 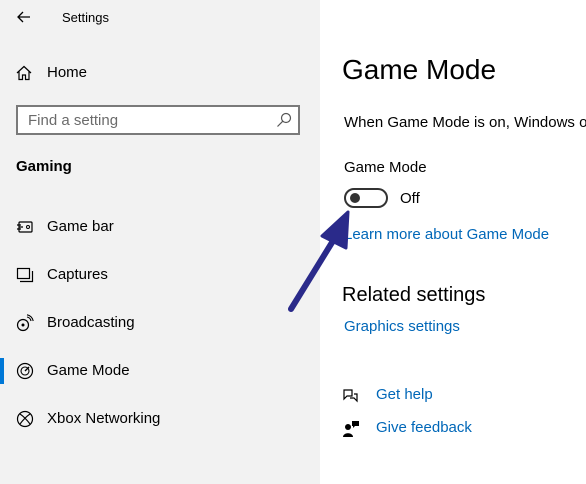 I want to click on sidebar-item-label: Game bar, so click(x=80, y=226).